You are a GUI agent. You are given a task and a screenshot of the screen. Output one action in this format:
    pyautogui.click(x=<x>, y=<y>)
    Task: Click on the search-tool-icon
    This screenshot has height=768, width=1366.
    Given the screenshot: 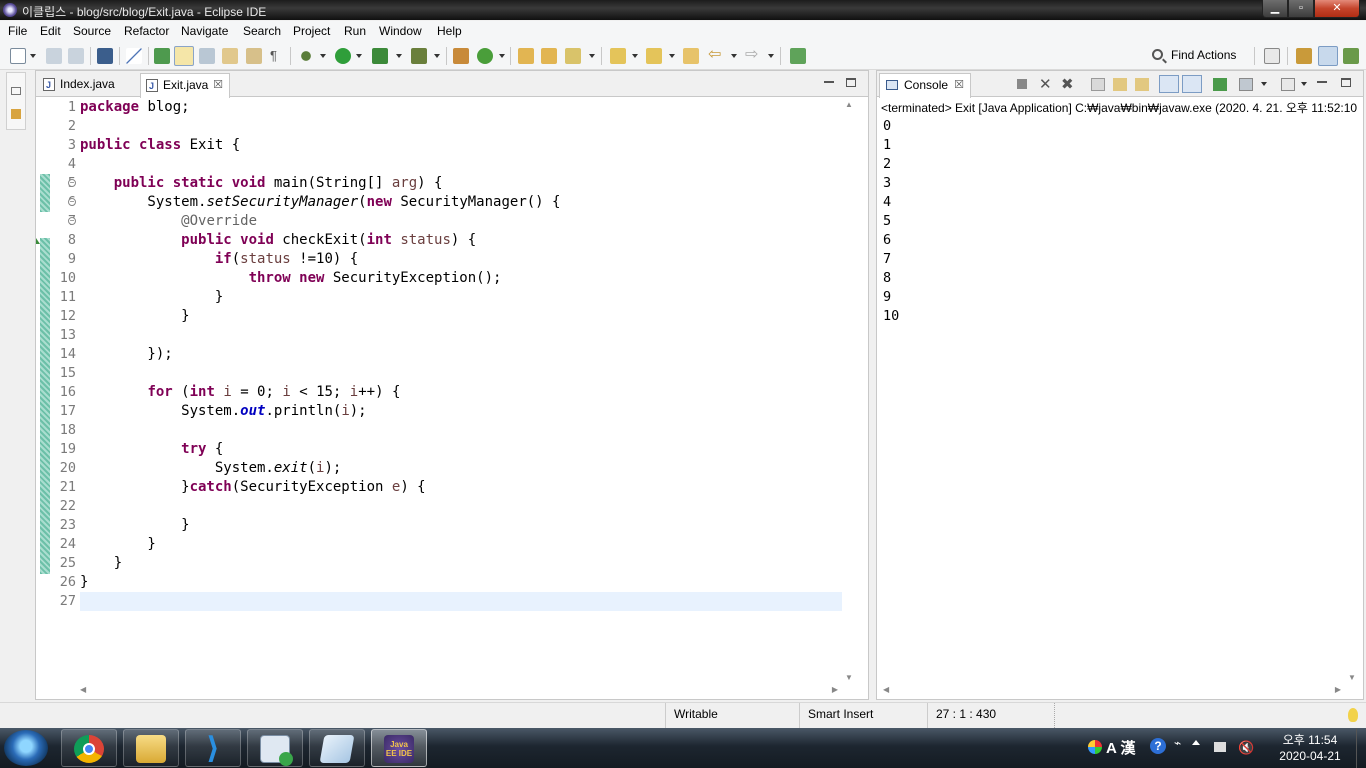 What is the action you would take?
    pyautogui.click(x=573, y=56)
    